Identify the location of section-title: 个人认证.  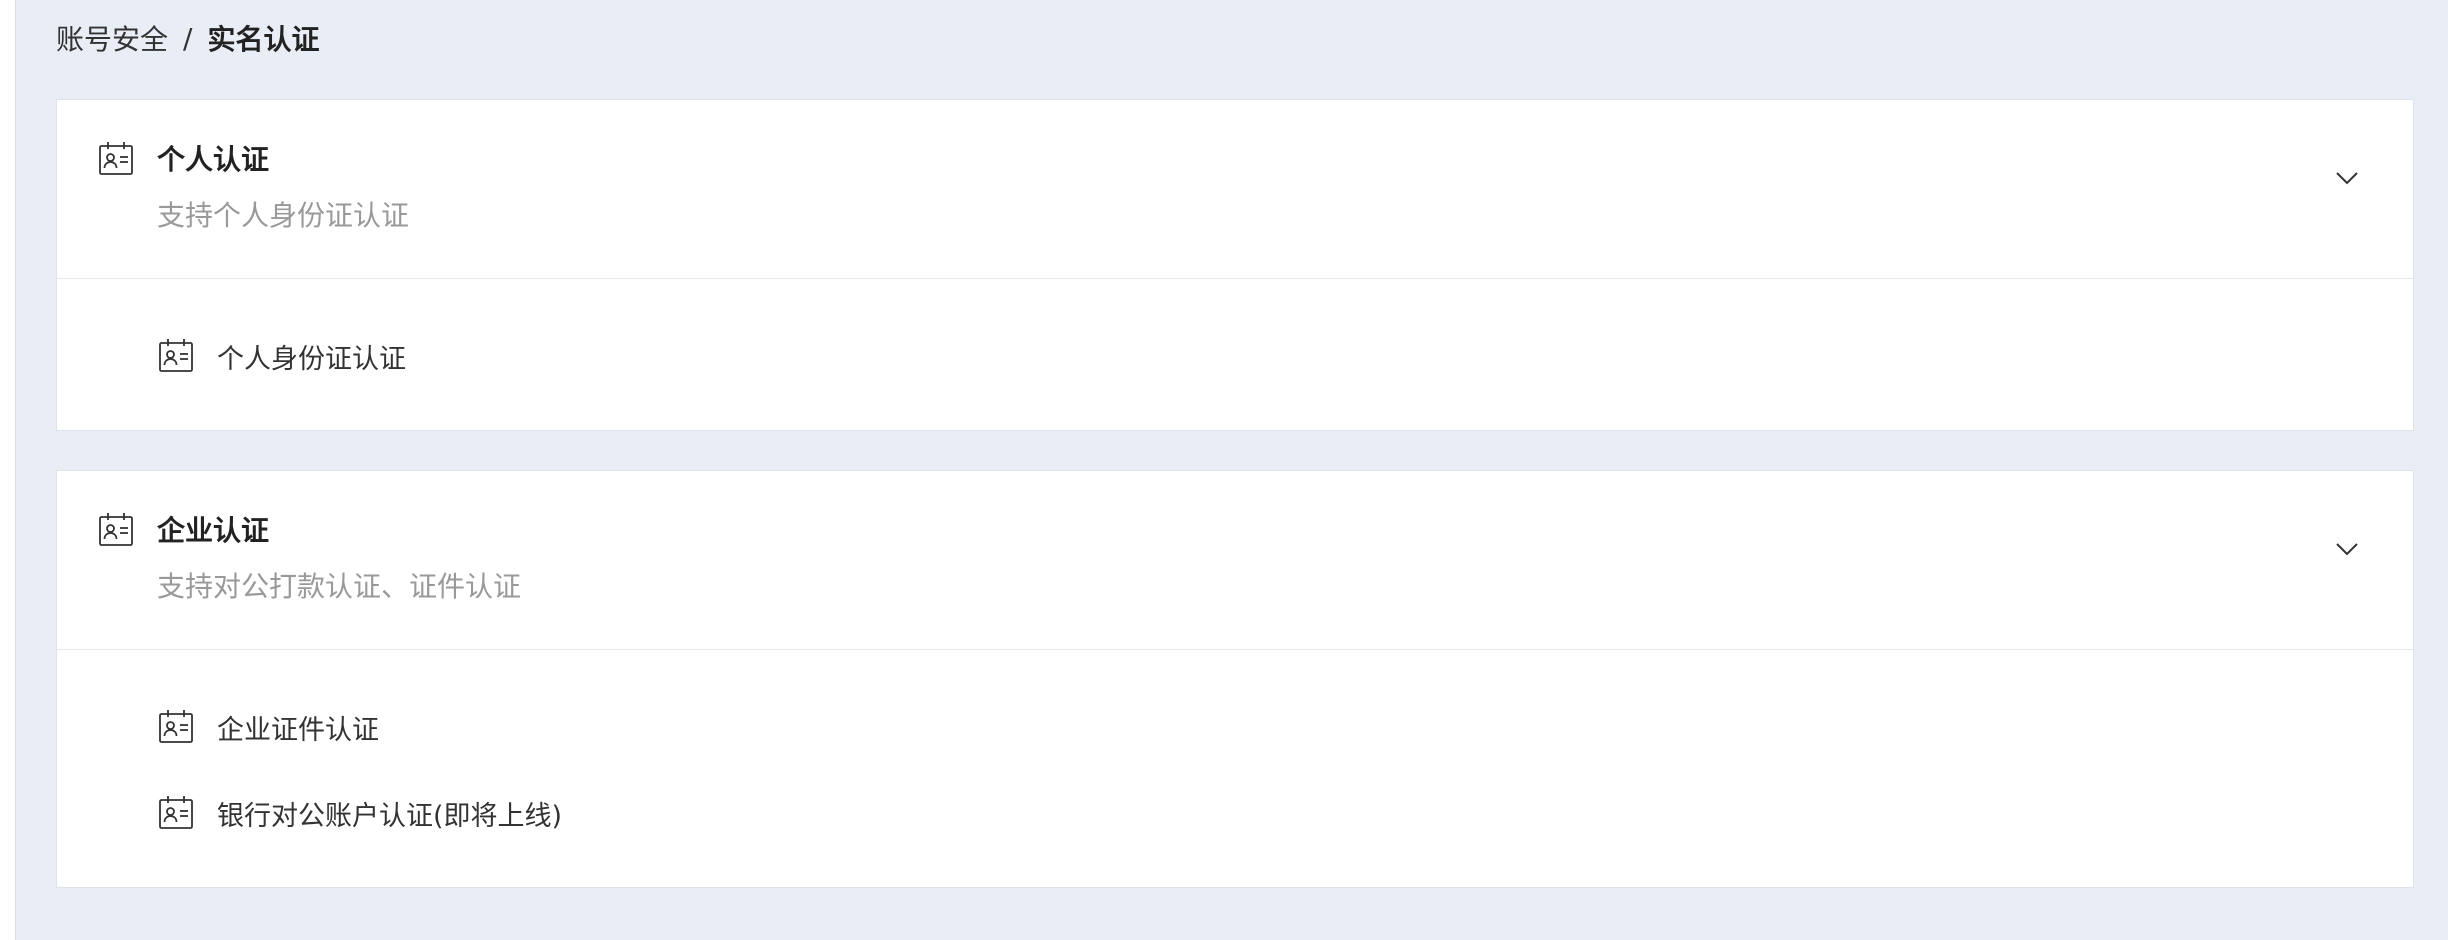
(213, 159).